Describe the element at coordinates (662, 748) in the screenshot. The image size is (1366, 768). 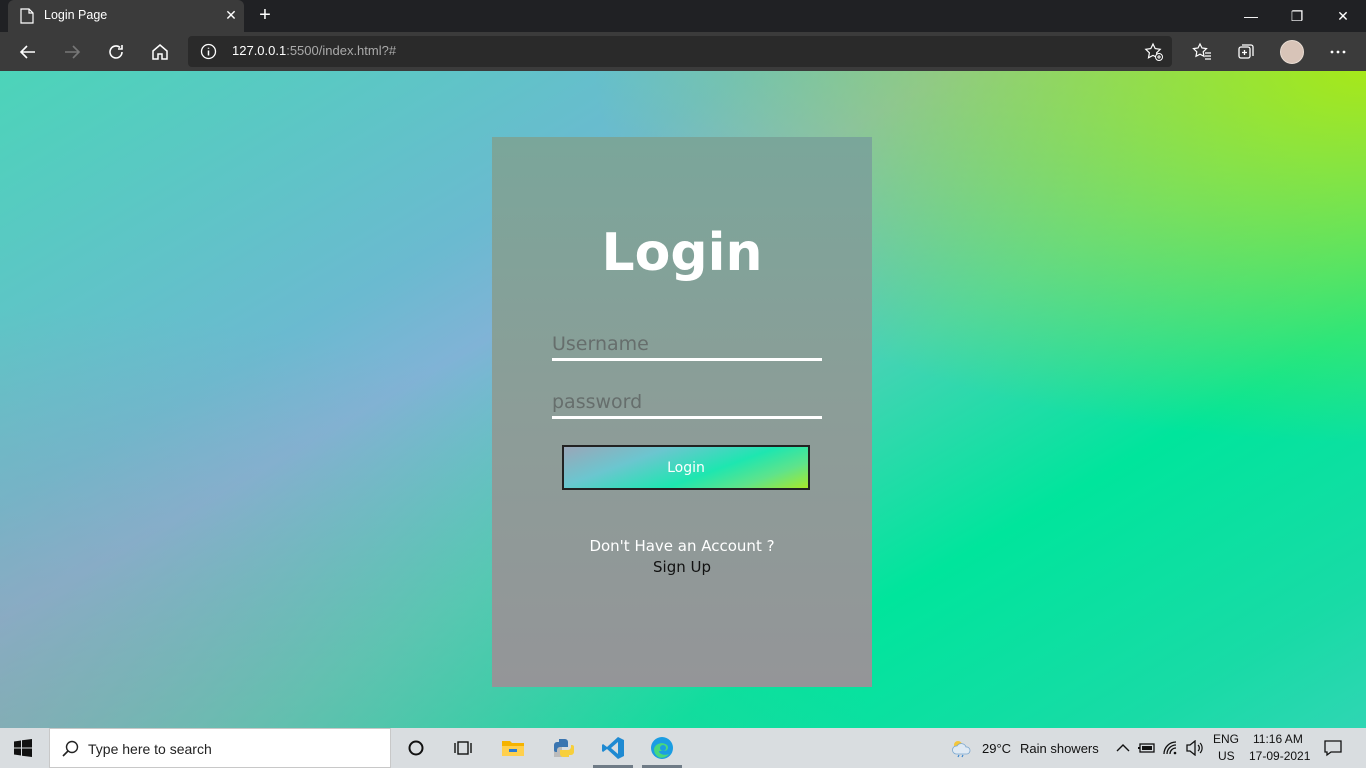
I see `edge-icon` at that location.